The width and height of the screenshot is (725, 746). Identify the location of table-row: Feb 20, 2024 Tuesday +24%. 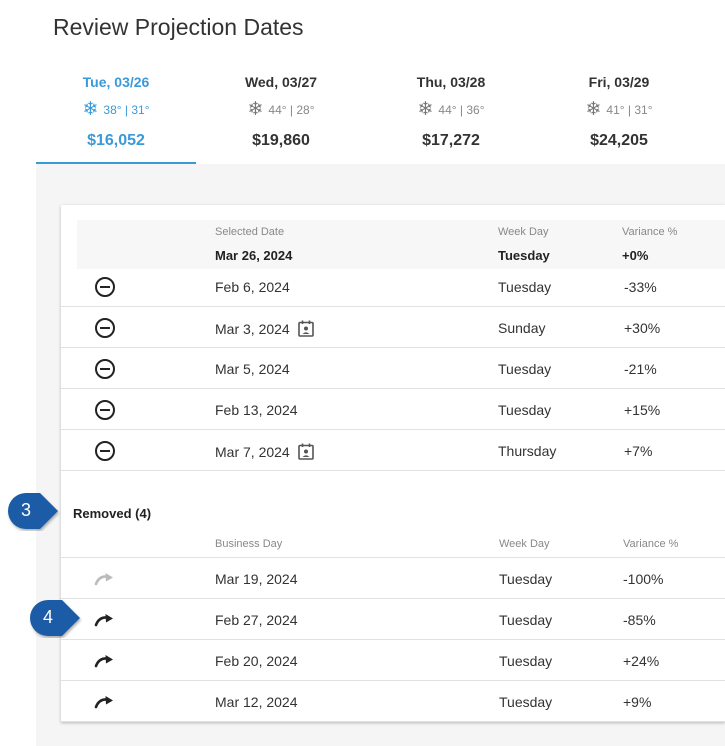
(393, 660).